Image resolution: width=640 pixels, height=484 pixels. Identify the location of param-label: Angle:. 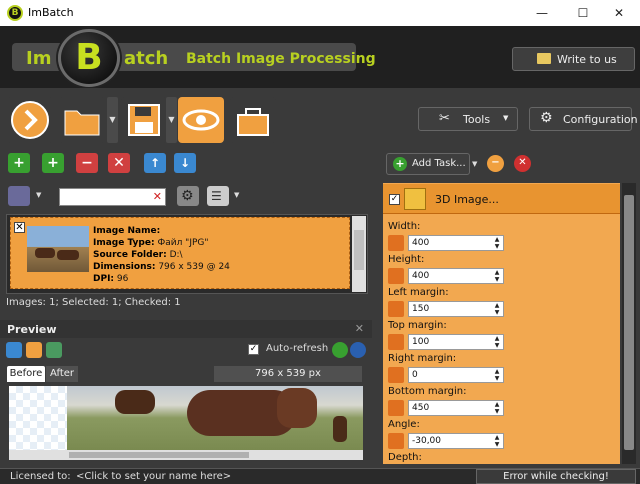
(404, 424).